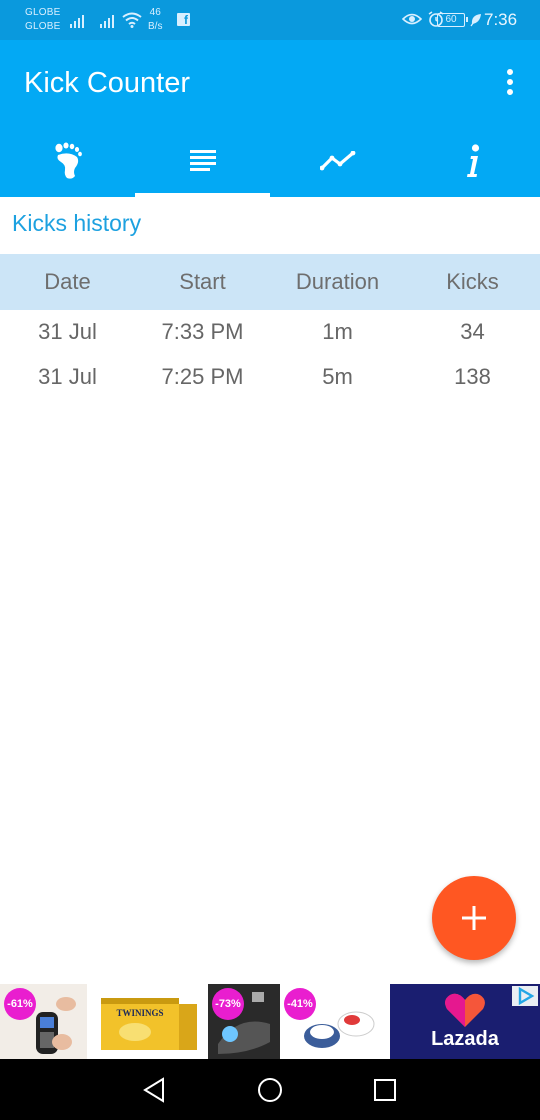  I want to click on speed-unit: B/s, so click(155, 26).